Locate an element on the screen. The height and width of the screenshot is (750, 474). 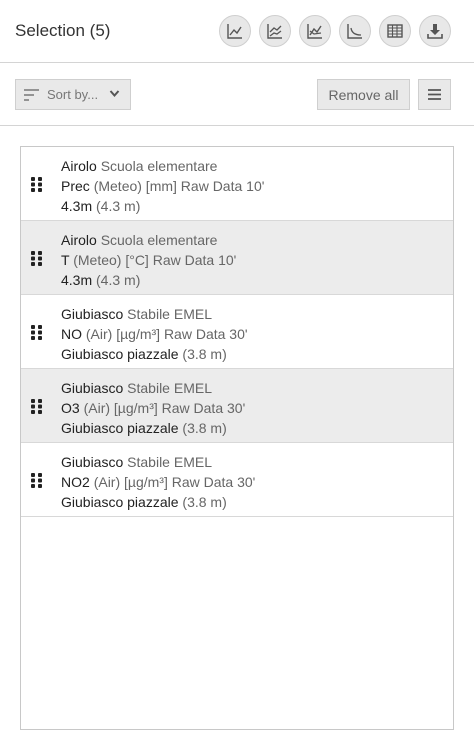
download-button is located at coordinates (435, 31).